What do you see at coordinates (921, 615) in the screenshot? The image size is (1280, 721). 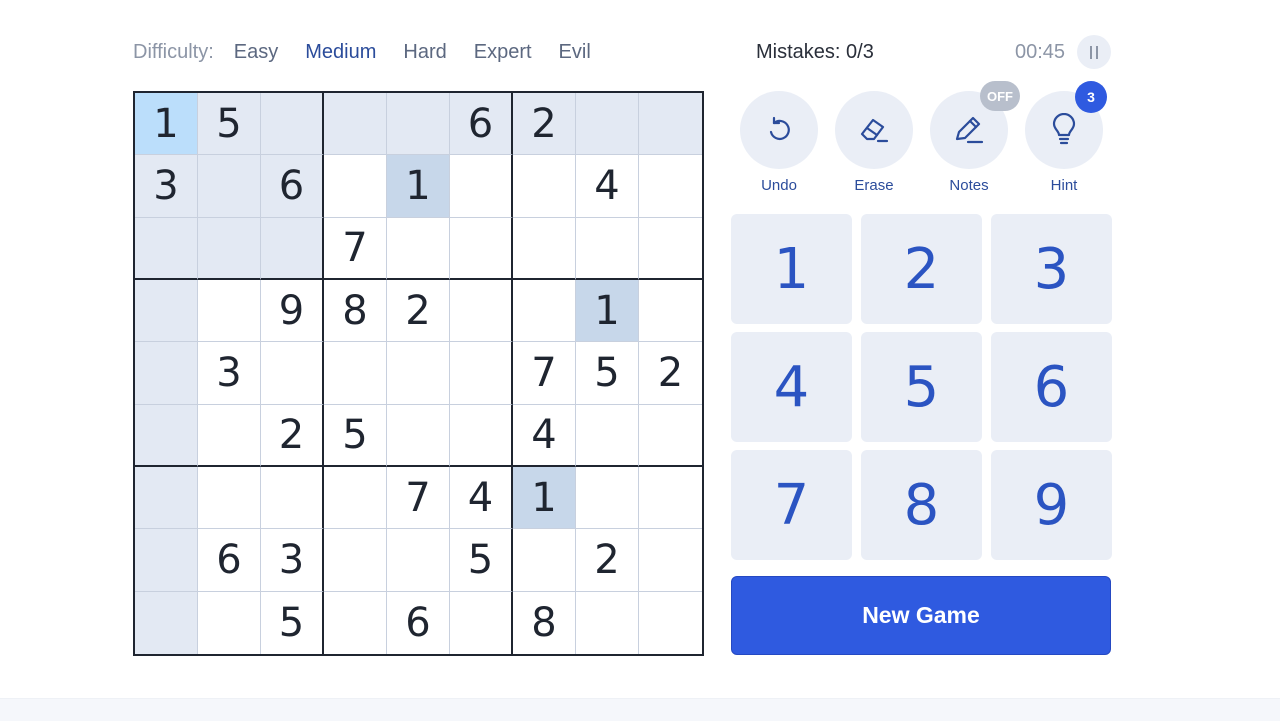 I see `new-game-button: New Game` at bounding box center [921, 615].